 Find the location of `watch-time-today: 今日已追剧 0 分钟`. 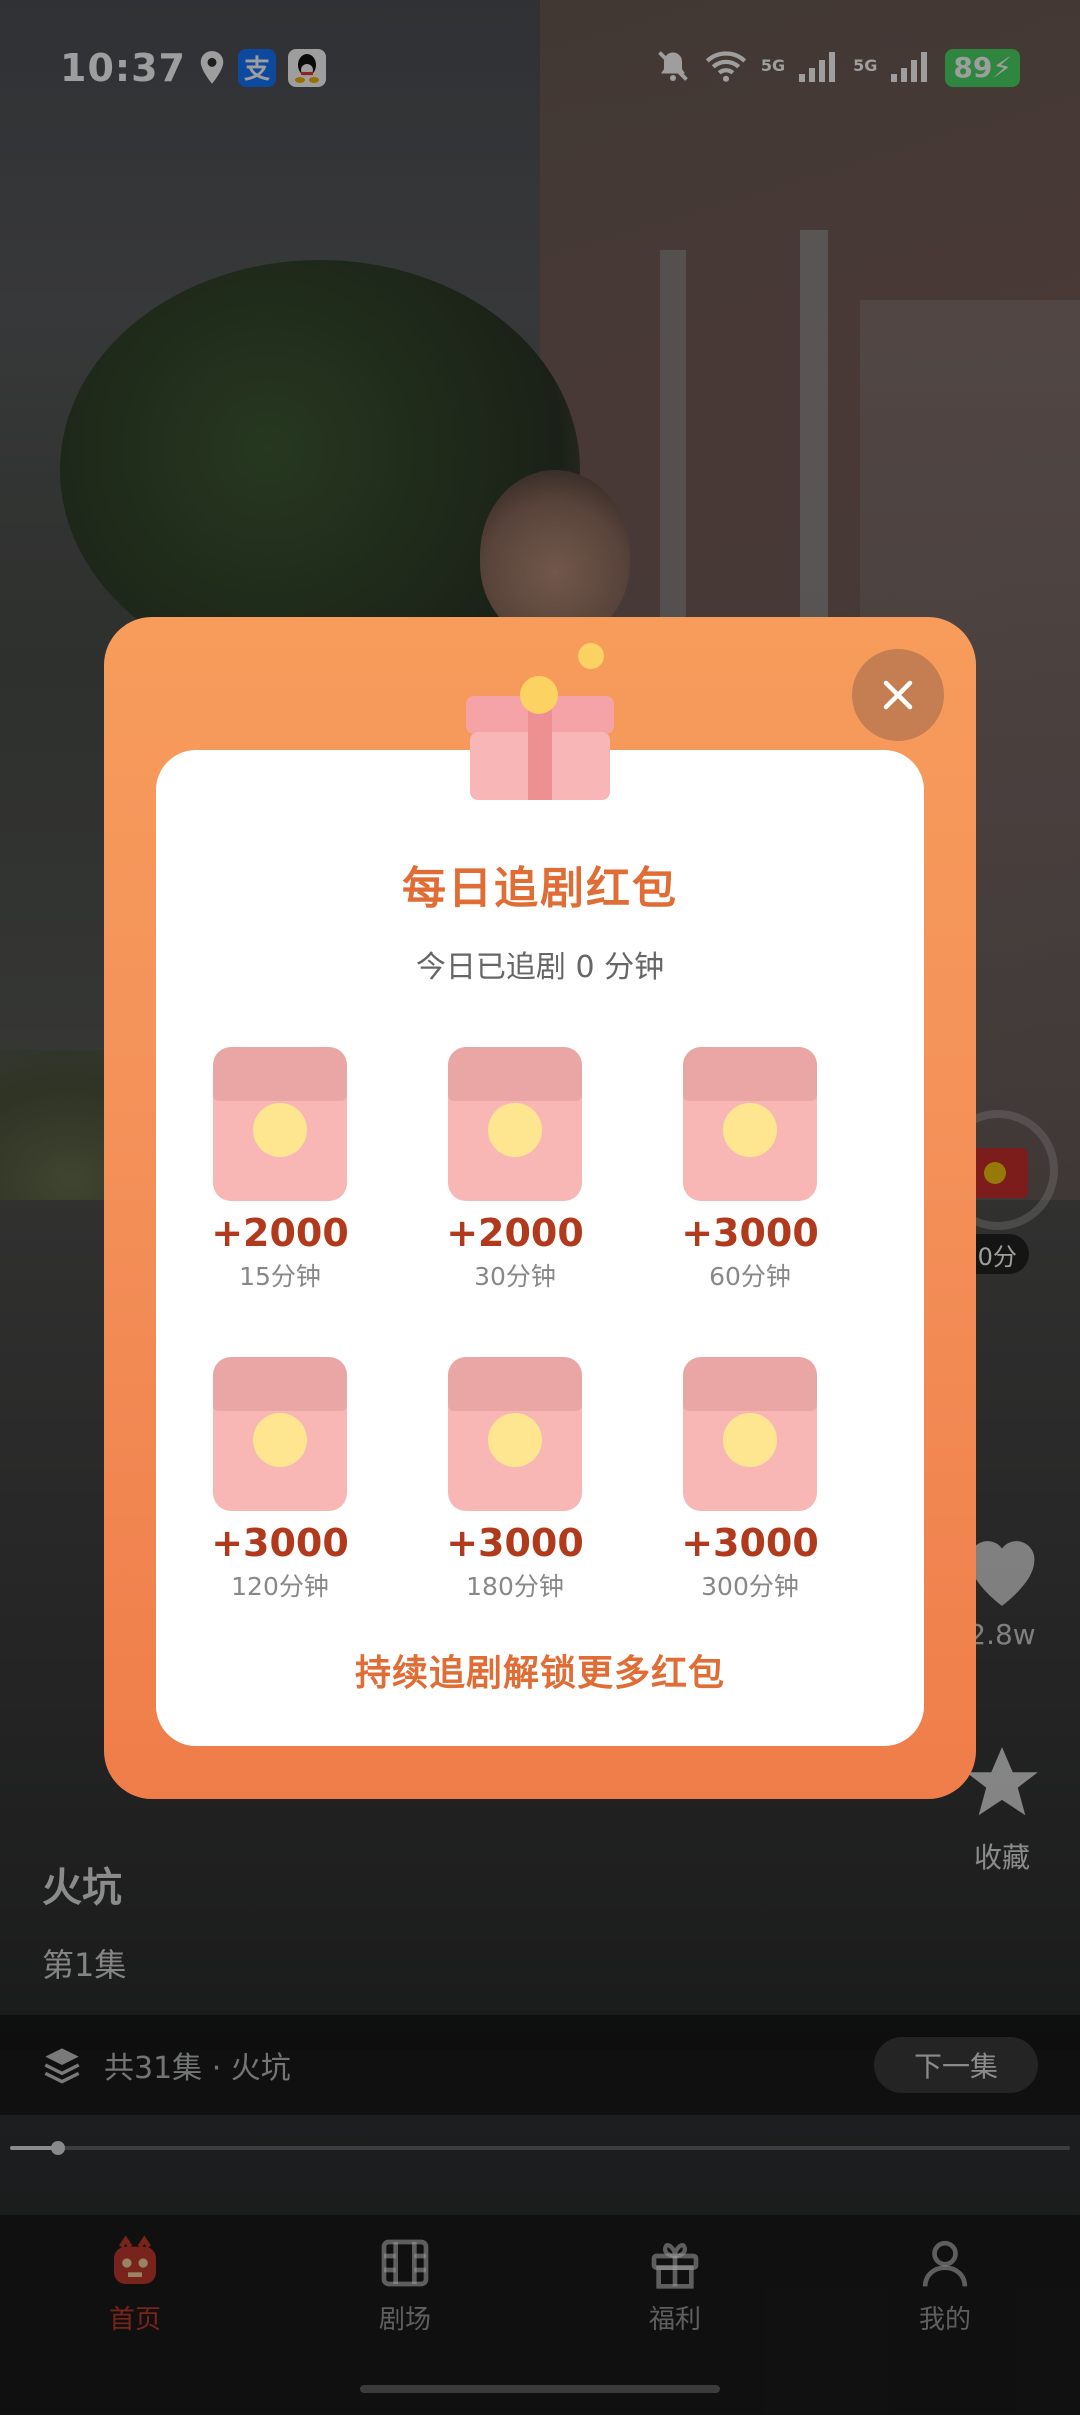

watch-time-today: 今日已追剧 0 分钟 is located at coordinates (540, 967).